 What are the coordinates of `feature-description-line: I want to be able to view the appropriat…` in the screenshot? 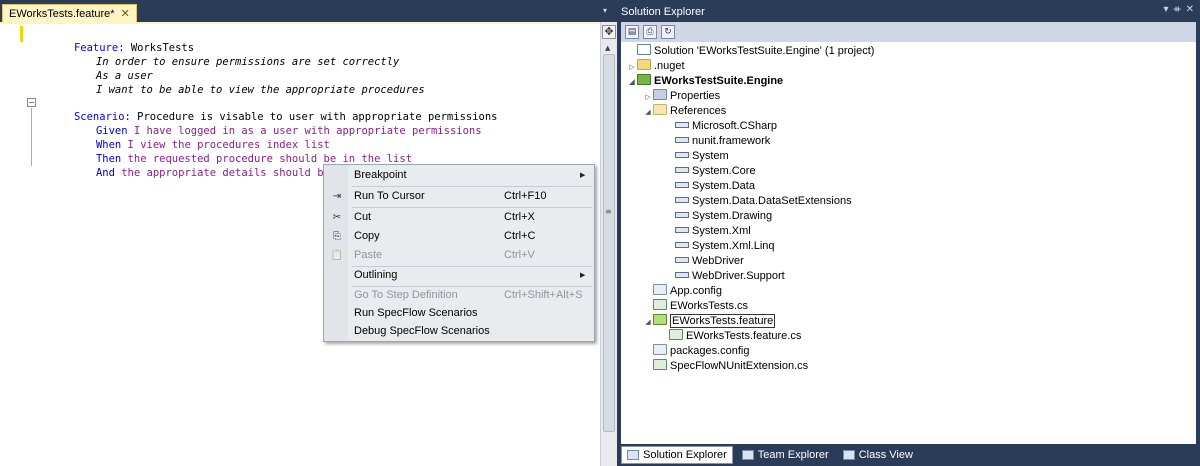 It's located at (260, 90).